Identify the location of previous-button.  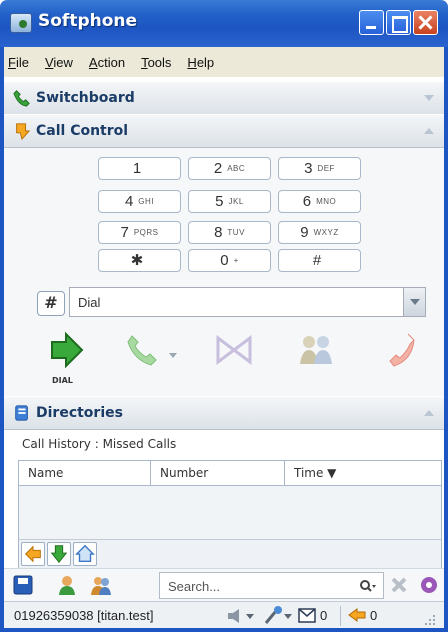
(33, 554).